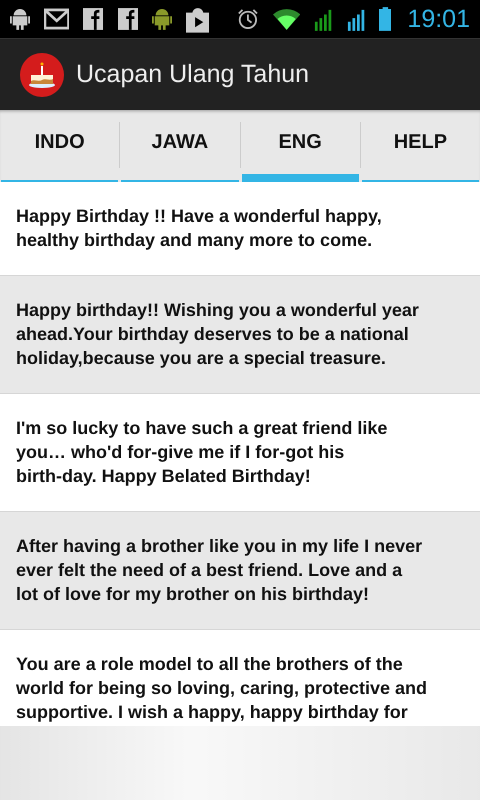 This screenshot has height=800, width=480. What do you see at coordinates (202, 452) in the screenshot?
I see `message-text: I'm so lucky to have such a great friend like you… who'd for-give me if I for-got his birth-day. Happy Belated Birthday!` at bounding box center [202, 452].